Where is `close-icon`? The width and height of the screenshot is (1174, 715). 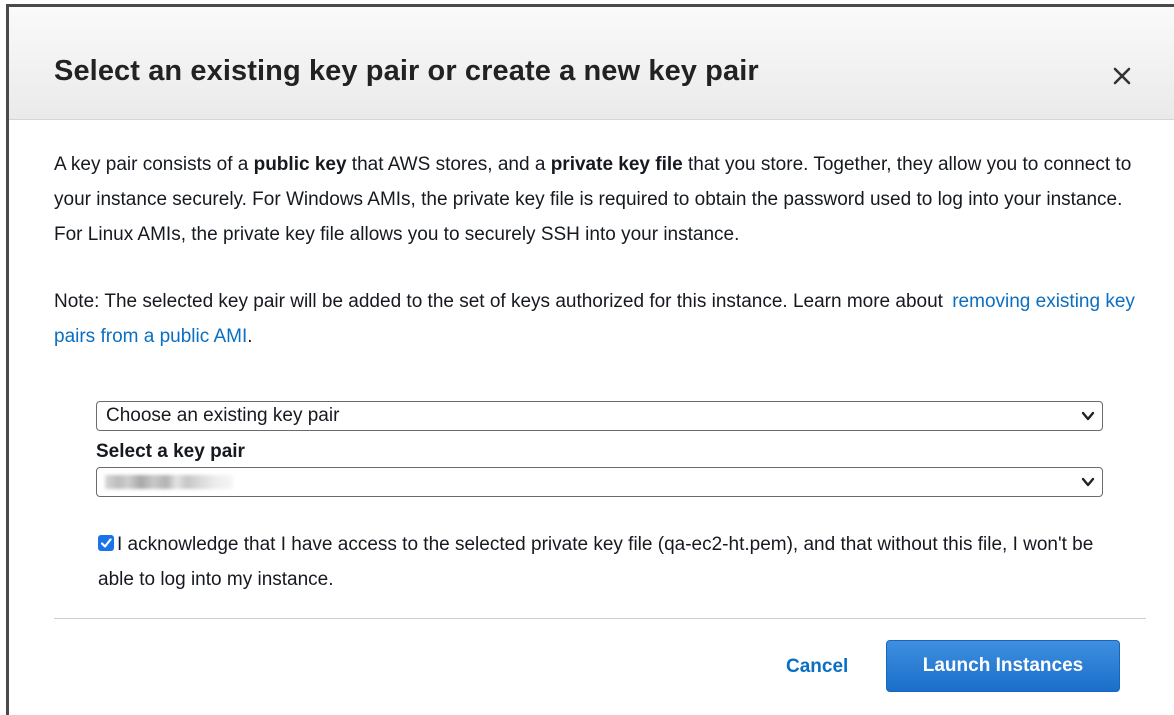
close-icon is located at coordinates (1122, 76).